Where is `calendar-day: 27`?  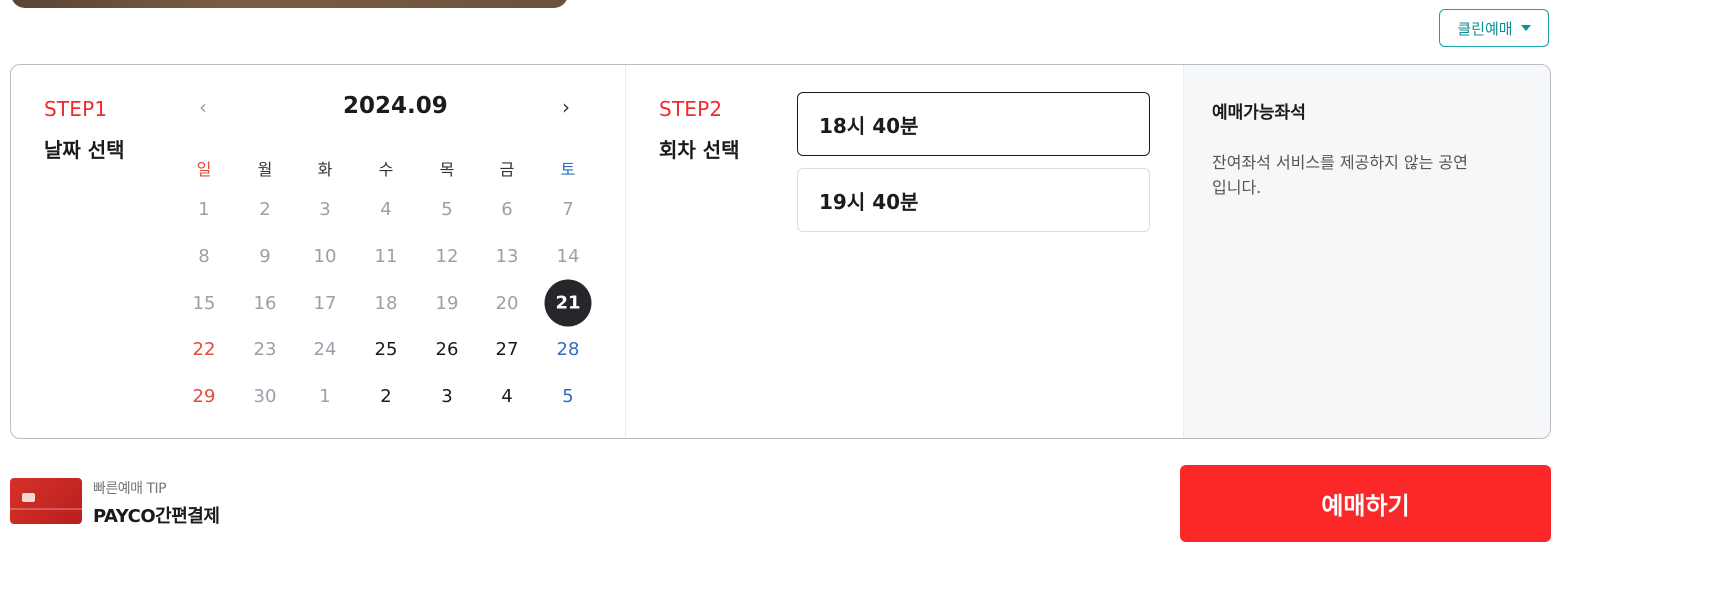
calendar-day: 27 is located at coordinates (507, 349).